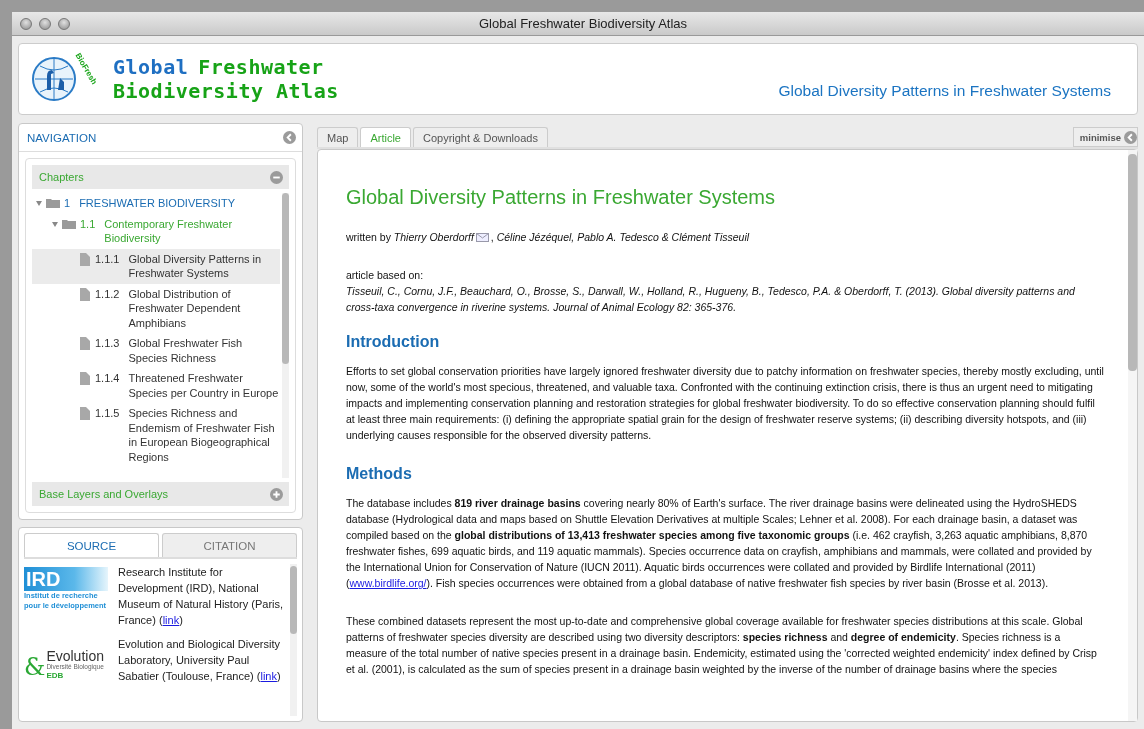 This screenshot has height=729, width=1144. I want to click on label-text: article based on:, so click(385, 275).